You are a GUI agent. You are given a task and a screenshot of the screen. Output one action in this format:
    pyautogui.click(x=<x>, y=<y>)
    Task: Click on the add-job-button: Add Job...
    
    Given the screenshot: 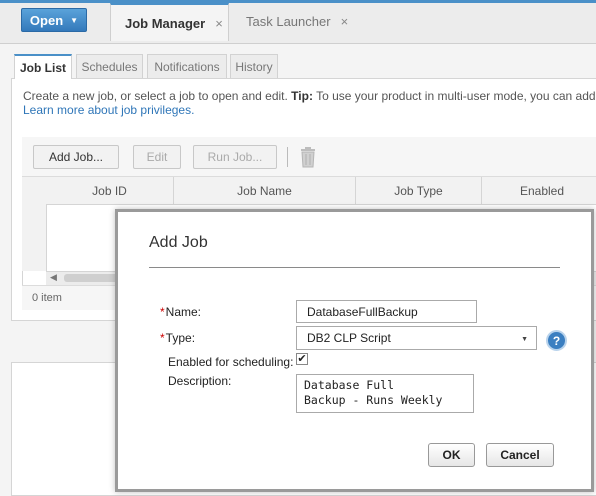 What is the action you would take?
    pyautogui.click(x=76, y=157)
    